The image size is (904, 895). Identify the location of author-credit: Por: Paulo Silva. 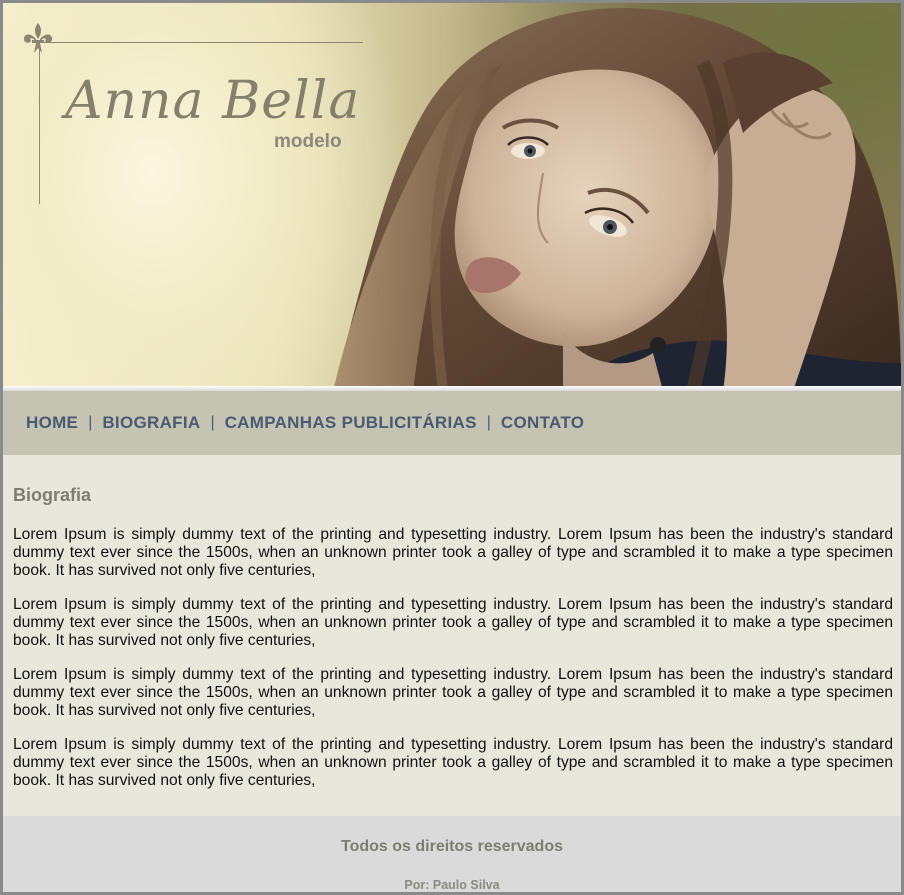
(452, 885).